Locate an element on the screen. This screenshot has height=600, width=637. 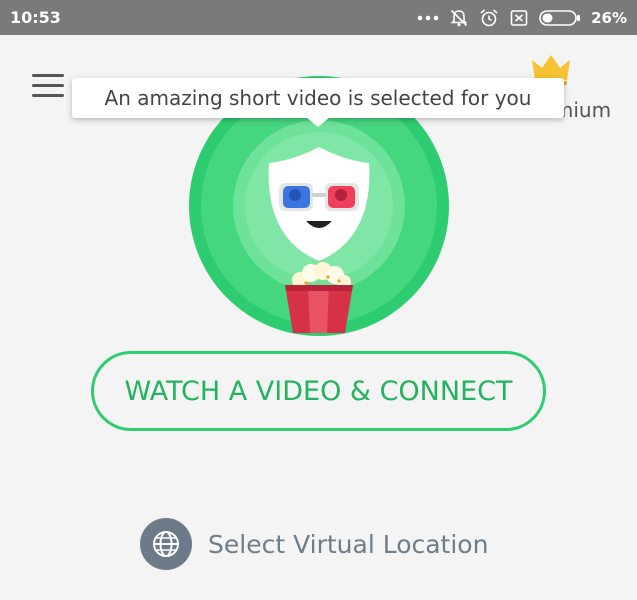
status-time: 10:53 is located at coordinates (35, 17).